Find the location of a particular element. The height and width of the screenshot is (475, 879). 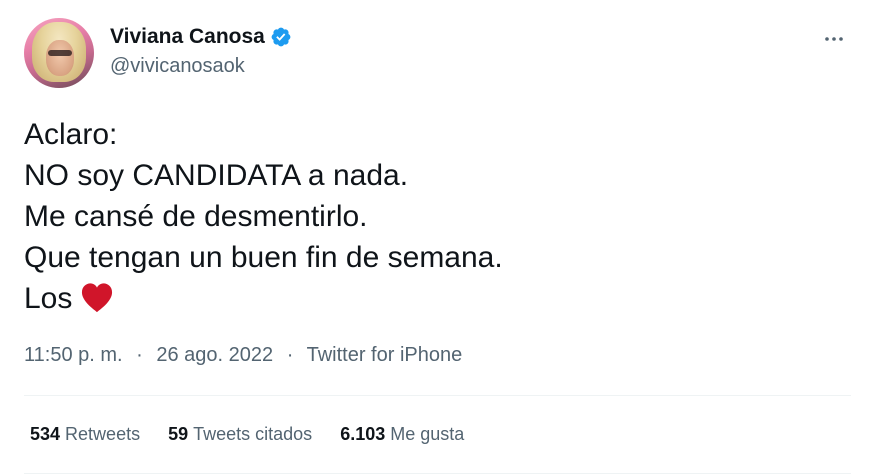

tweet-source: Twitter for iPhone is located at coordinates (385, 355).